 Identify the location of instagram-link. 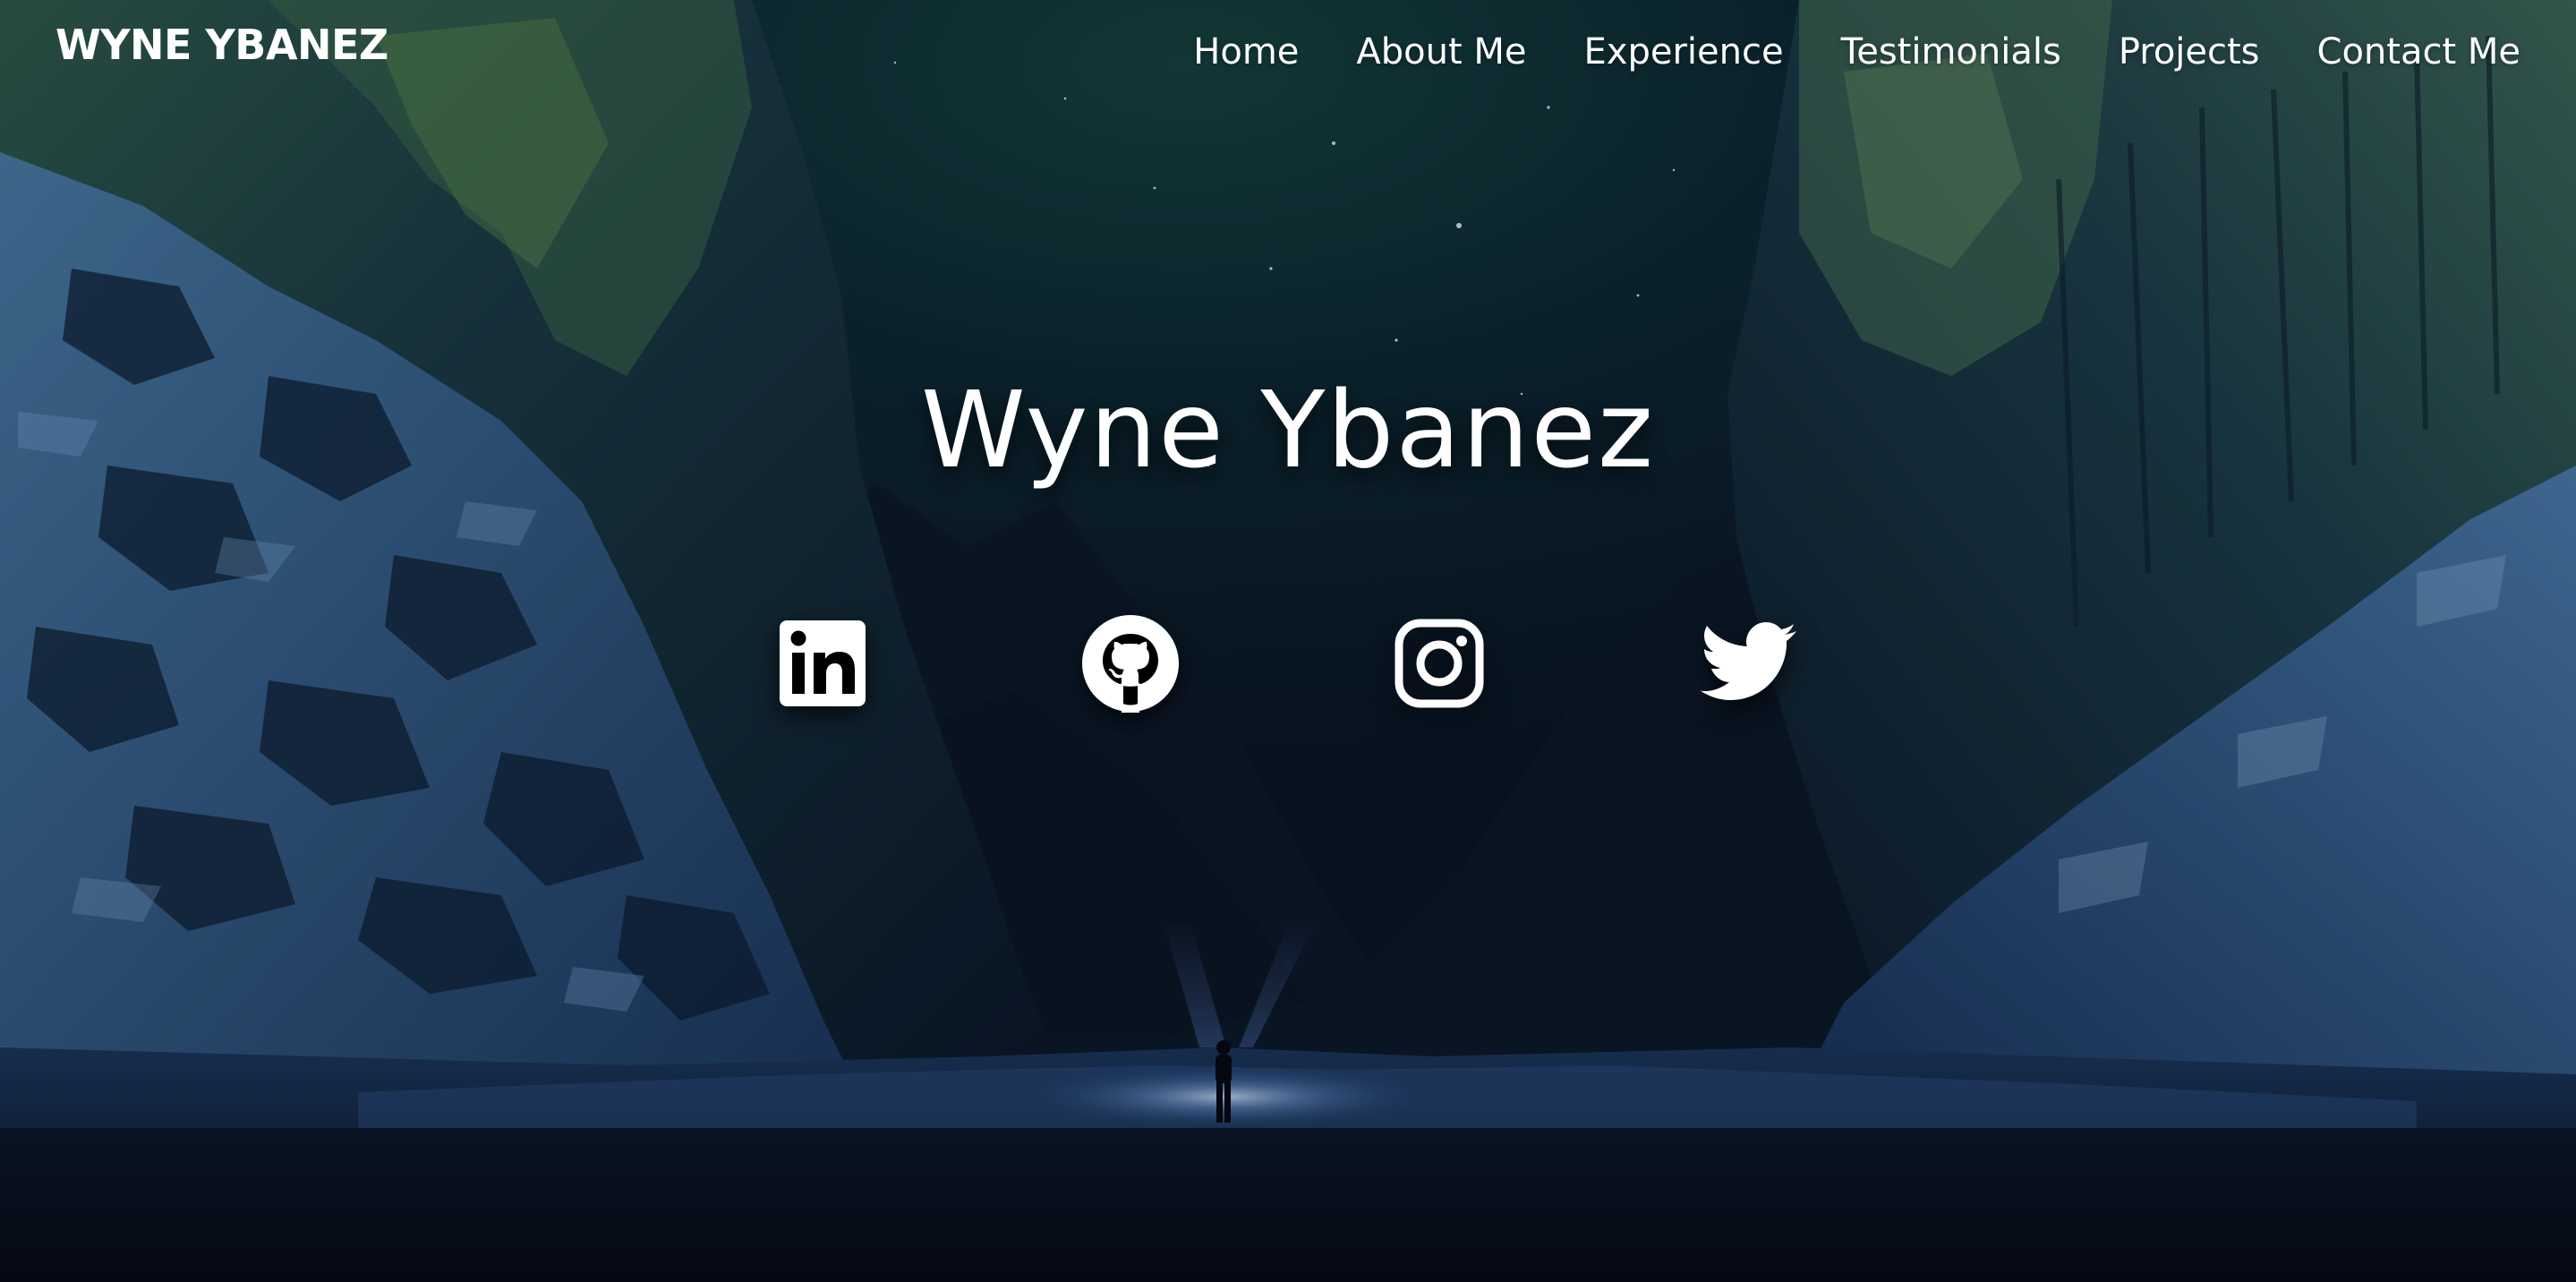
(1439, 663).